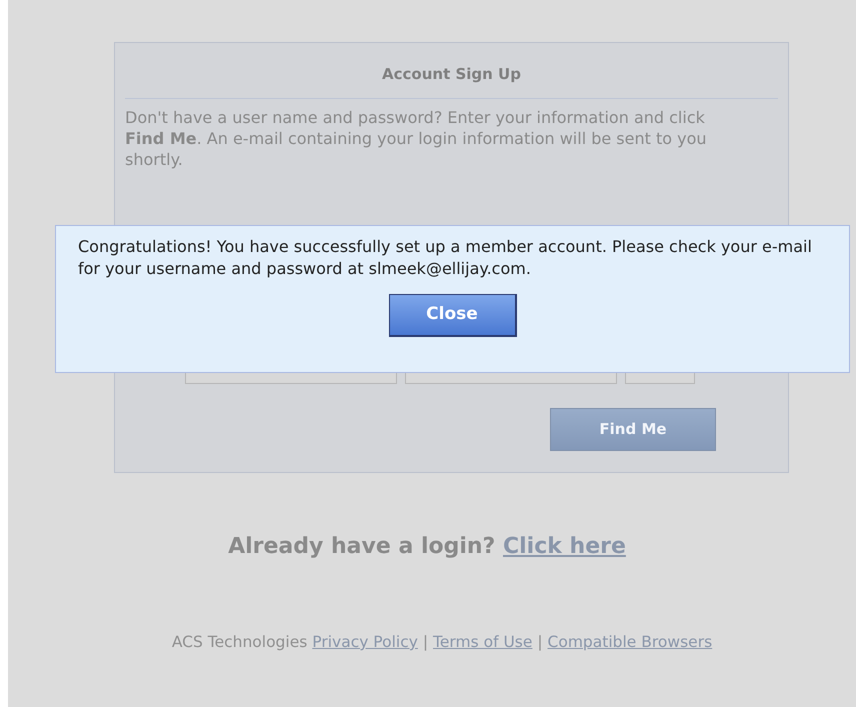 Image resolution: width=856 pixels, height=707 pixels. Describe the element at coordinates (365, 642) in the screenshot. I see `footer-link: Privacy Policy` at that location.